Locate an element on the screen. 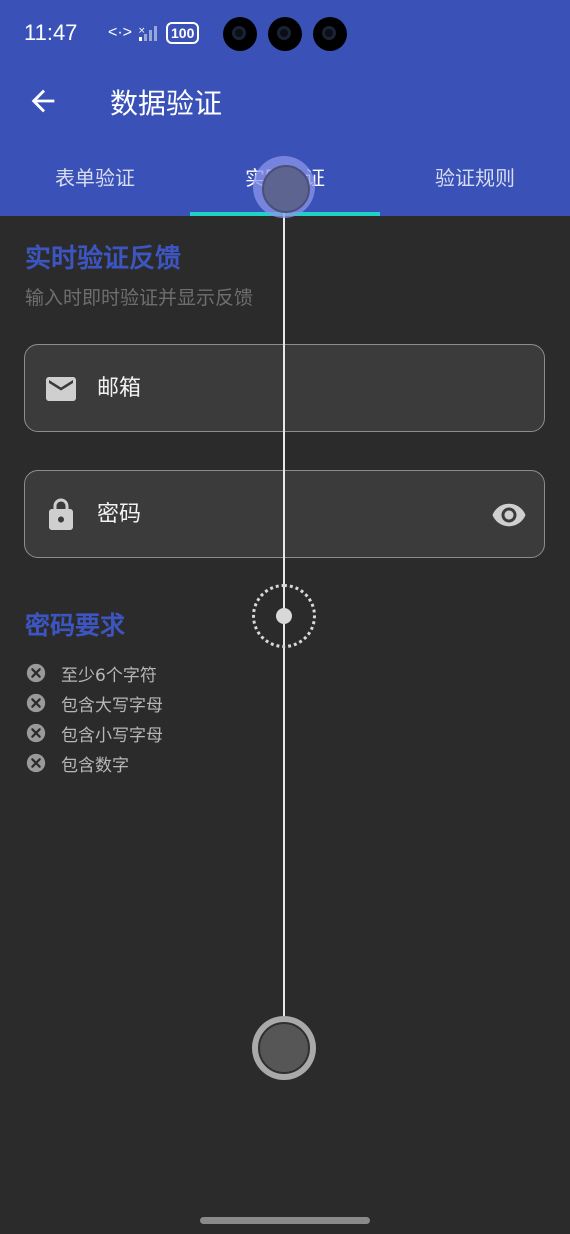 The height and width of the screenshot is (1234, 570). requirement-item: 包含大写字母 is located at coordinates (94, 703).